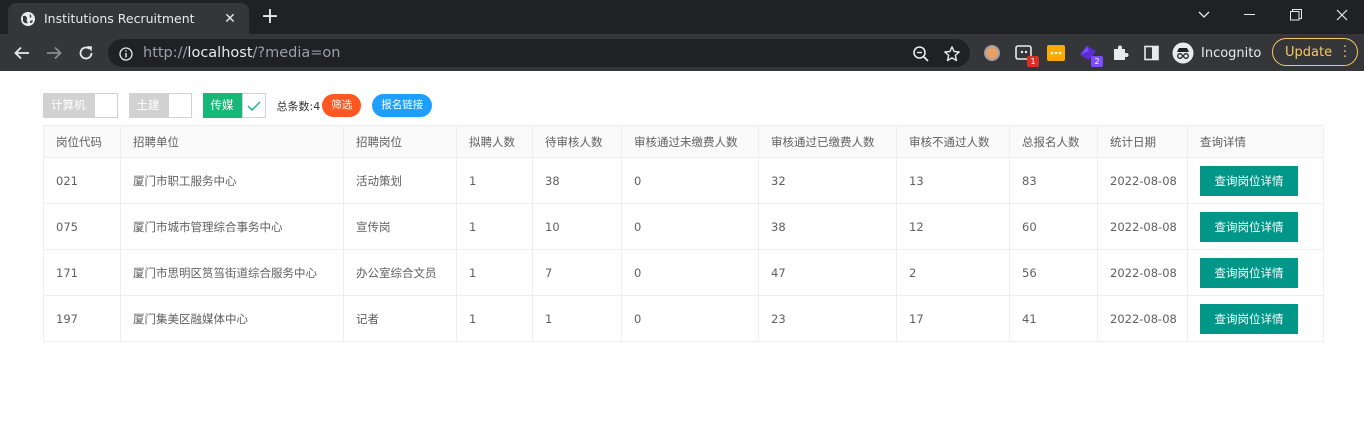 Image resolution: width=1364 pixels, height=423 pixels. Describe the element at coordinates (921, 54) in the screenshot. I see `zoom-icon` at that location.